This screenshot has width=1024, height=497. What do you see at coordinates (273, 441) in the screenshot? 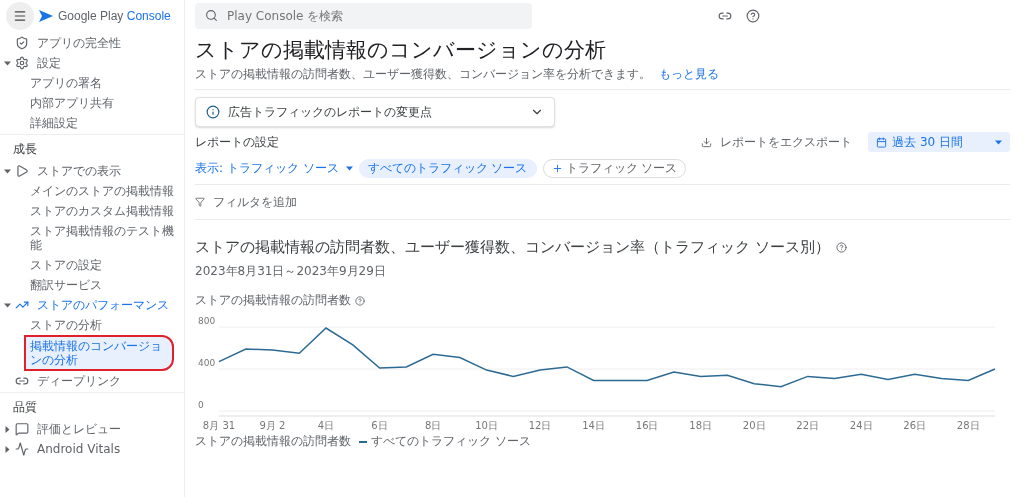
I see `legend-label: ストアの掲載情報の訪問者数` at bounding box center [273, 441].